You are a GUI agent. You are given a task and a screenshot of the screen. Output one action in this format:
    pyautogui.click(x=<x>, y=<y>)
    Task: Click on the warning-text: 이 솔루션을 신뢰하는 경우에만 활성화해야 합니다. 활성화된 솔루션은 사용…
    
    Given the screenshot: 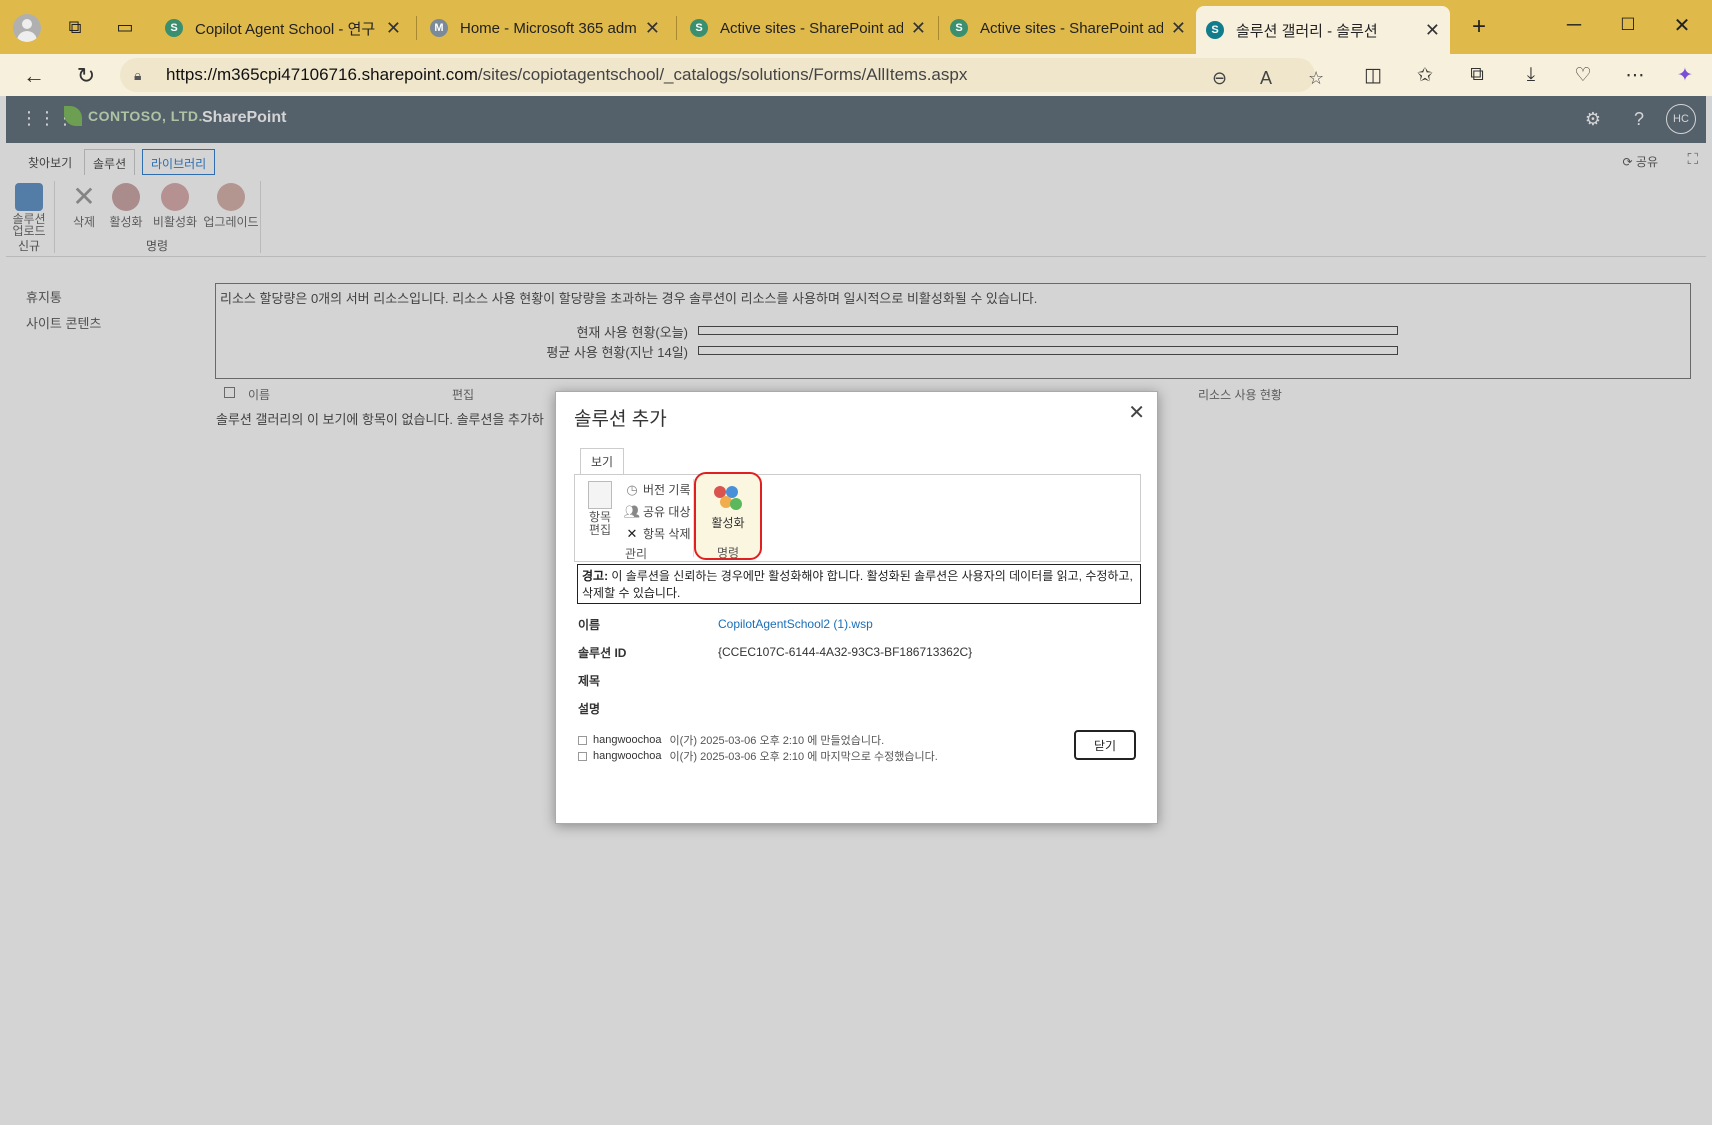 What is the action you would take?
    pyautogui.click(x=857, y=584)
    